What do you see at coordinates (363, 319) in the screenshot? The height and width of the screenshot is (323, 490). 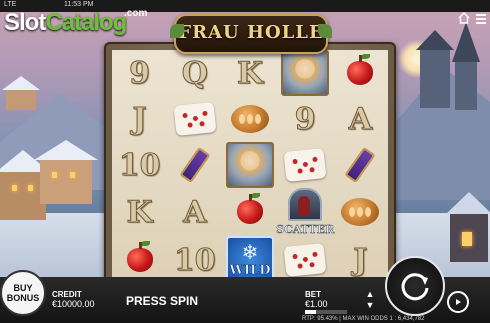 I see `rtp-info: RTP: 95.43% | MAX WIN ODDS 1 : 6,434,782` at bounding box center [363, 319].